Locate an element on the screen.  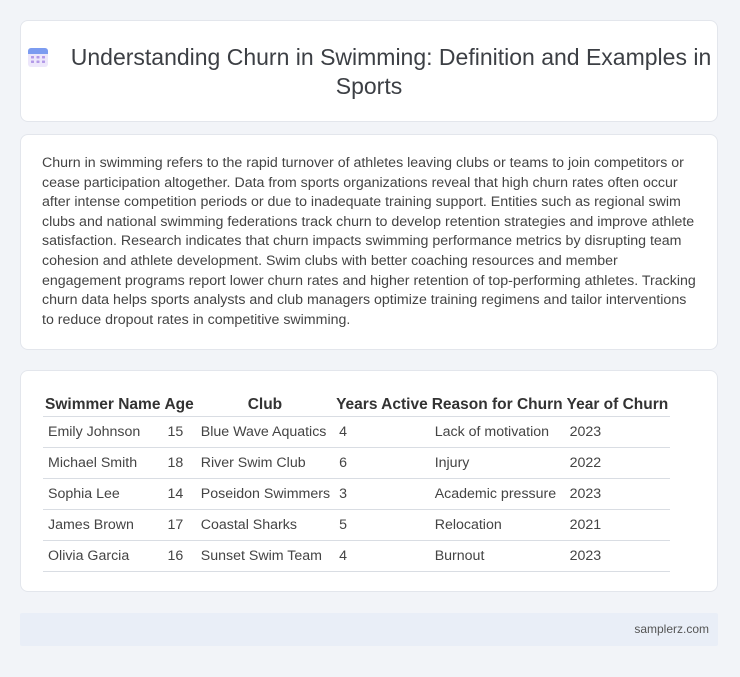
cell-name: Emily Johnson is located at coordinates (103, 432).